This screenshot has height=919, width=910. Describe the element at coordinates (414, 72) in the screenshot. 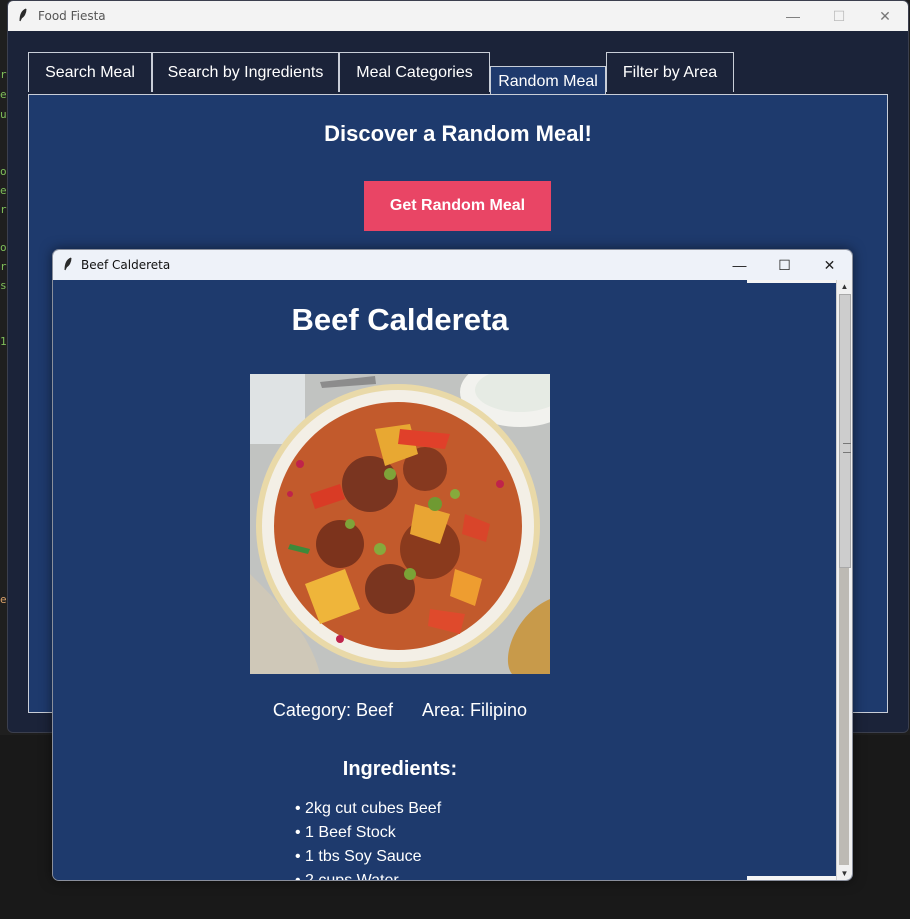

I see `tab-meal-categories: Meal Categories` at that location.